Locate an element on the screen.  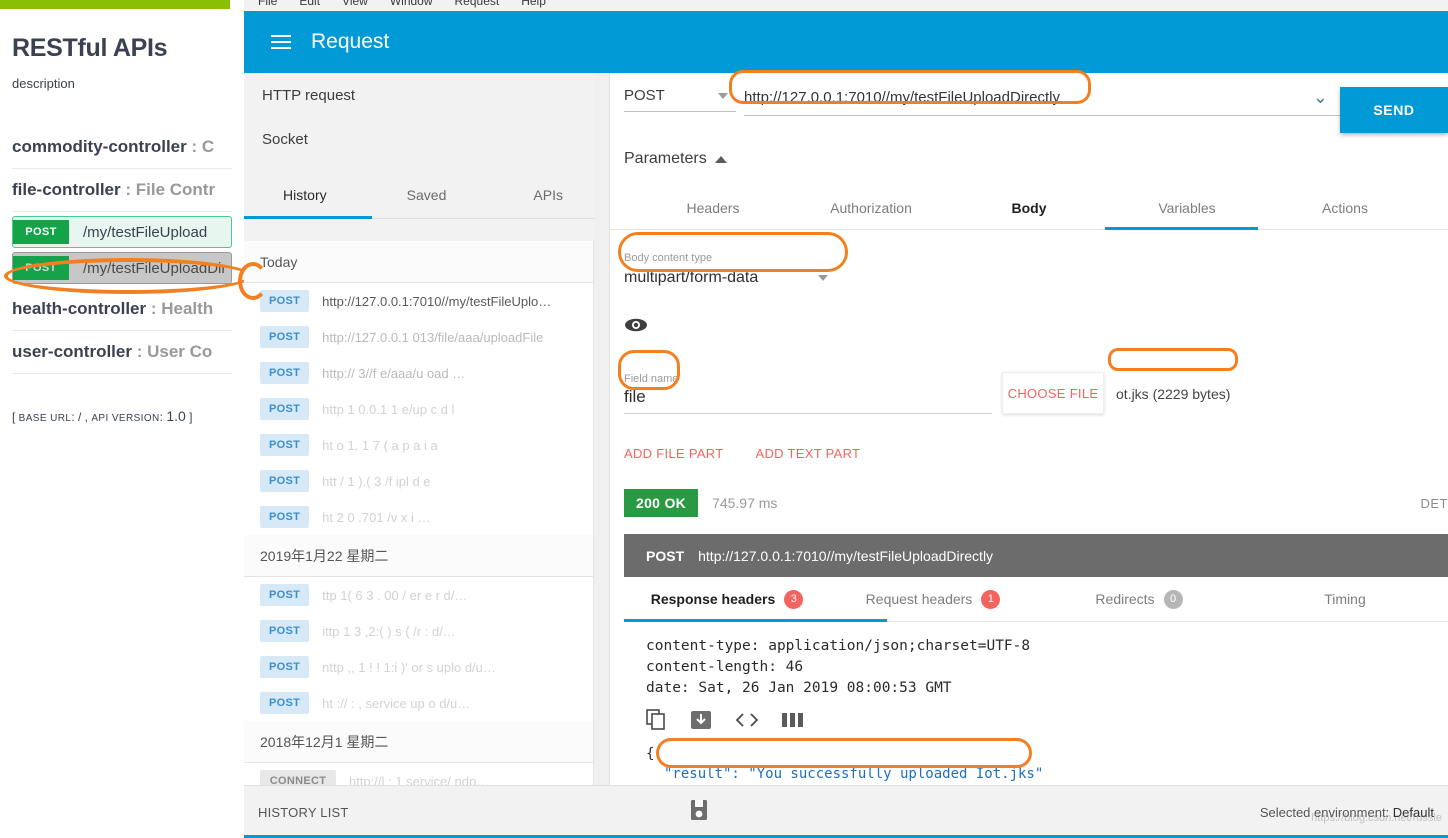
menu-item-file: File is located at coordinates (267, 3).